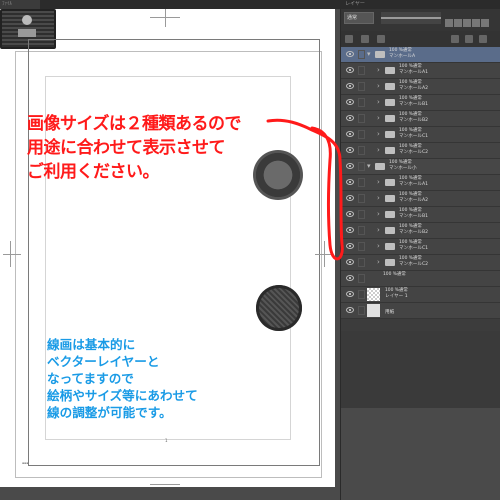 The width and height of the screenshot is (500, 500). Describe the element at coordinates (420, 295) in the screenshot. I see `layer-row: 100 %通常 レイヤー 1` at that location.